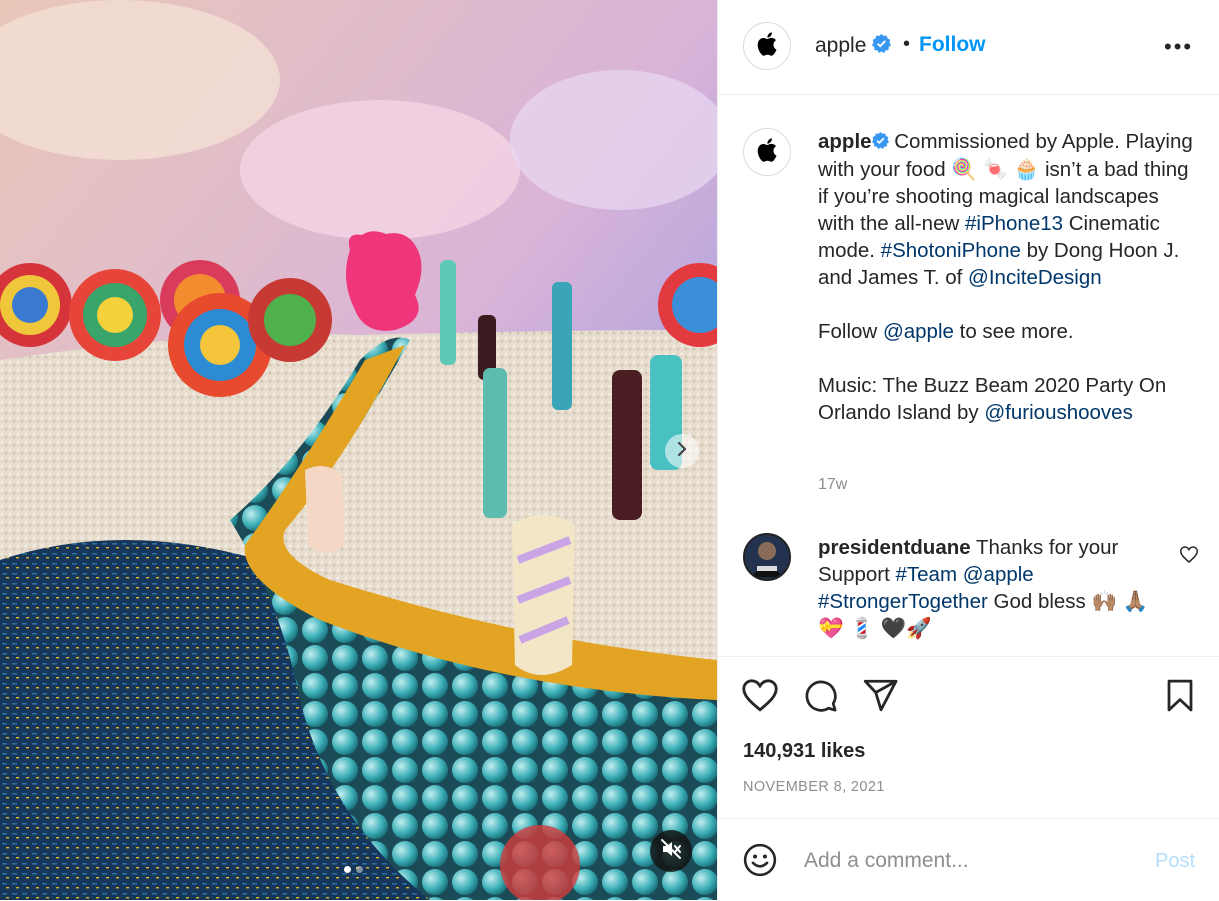  I want to click on comment-input, so click(969, 861).